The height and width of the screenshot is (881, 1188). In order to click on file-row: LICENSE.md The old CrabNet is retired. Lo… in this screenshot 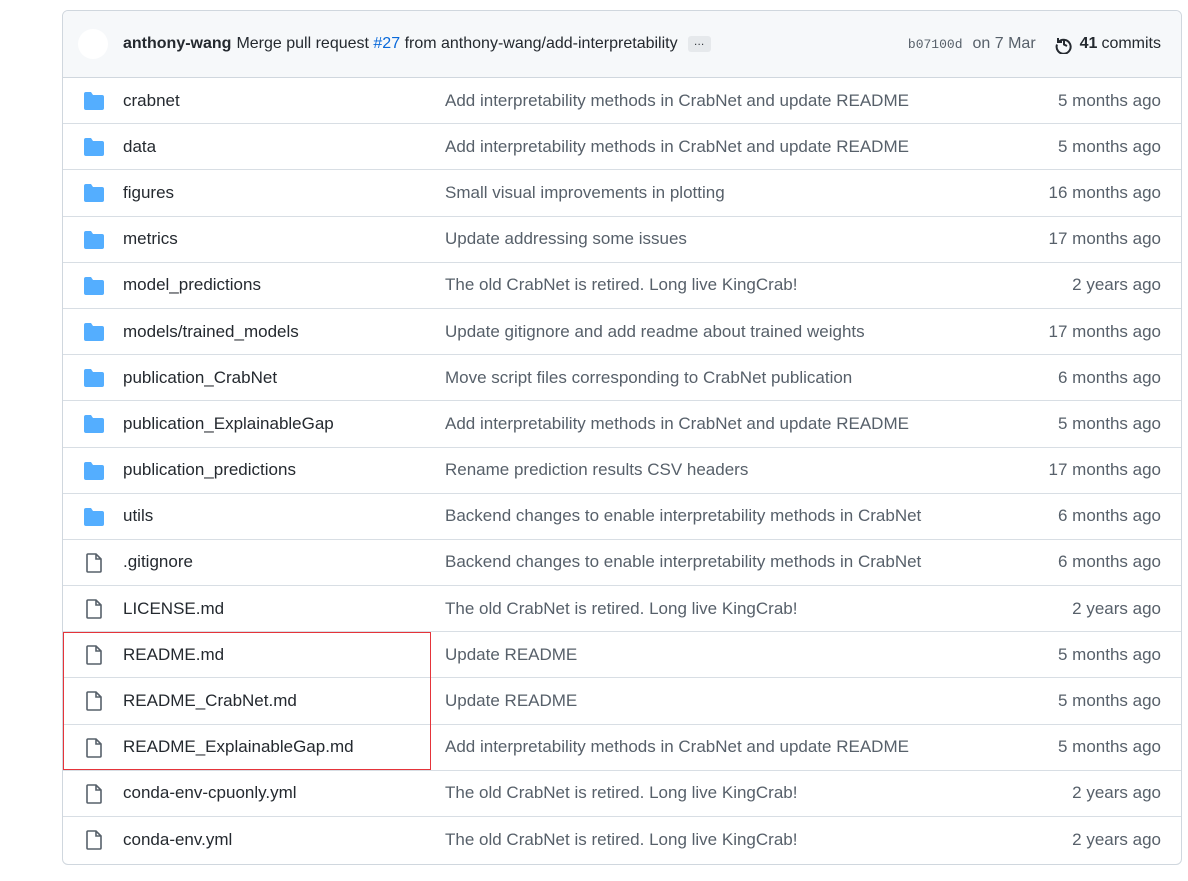, I will do `click(622, 608)`.